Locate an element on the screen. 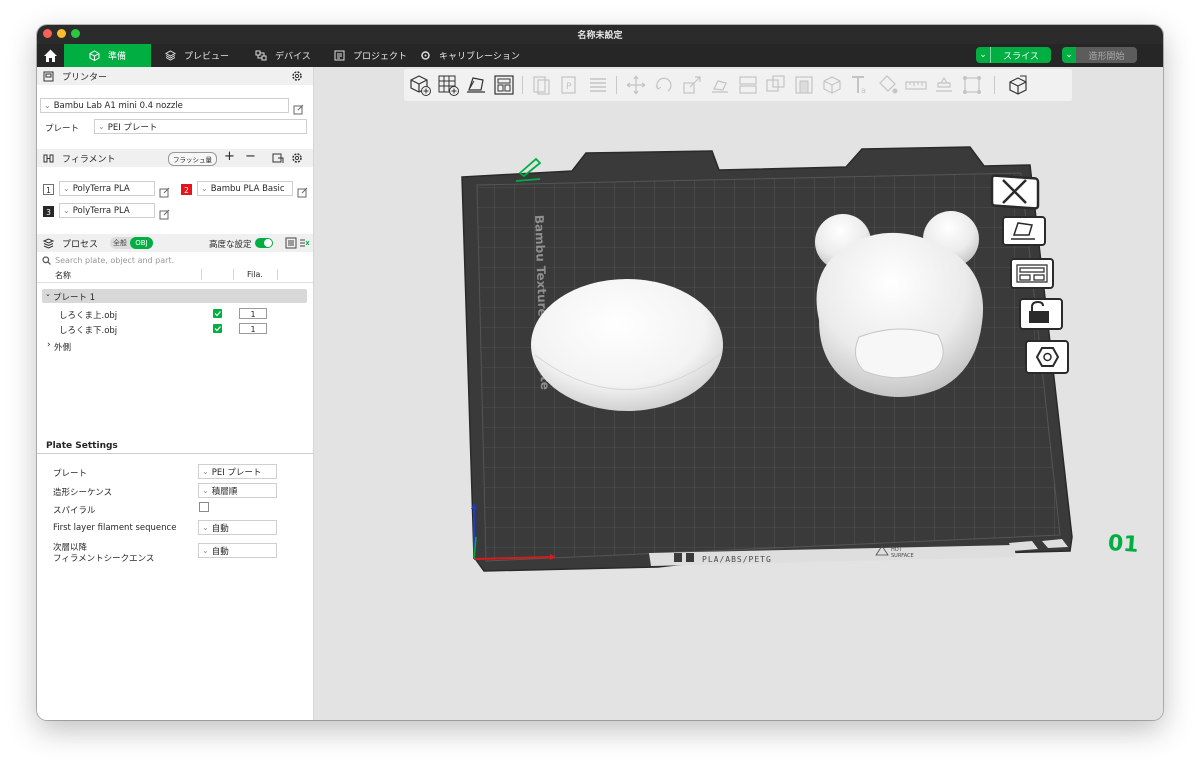 Image resolution: width=1200 pixels, height=769 pixels. outer-tree-row: › 外側 is located at coordinates (175, 346).